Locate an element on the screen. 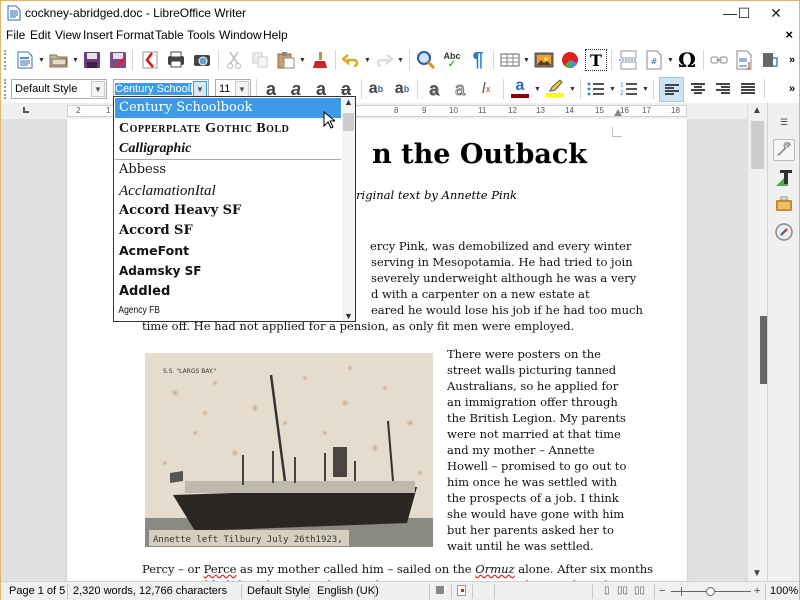  outline-icon: a is located at coordinates (460, 89).